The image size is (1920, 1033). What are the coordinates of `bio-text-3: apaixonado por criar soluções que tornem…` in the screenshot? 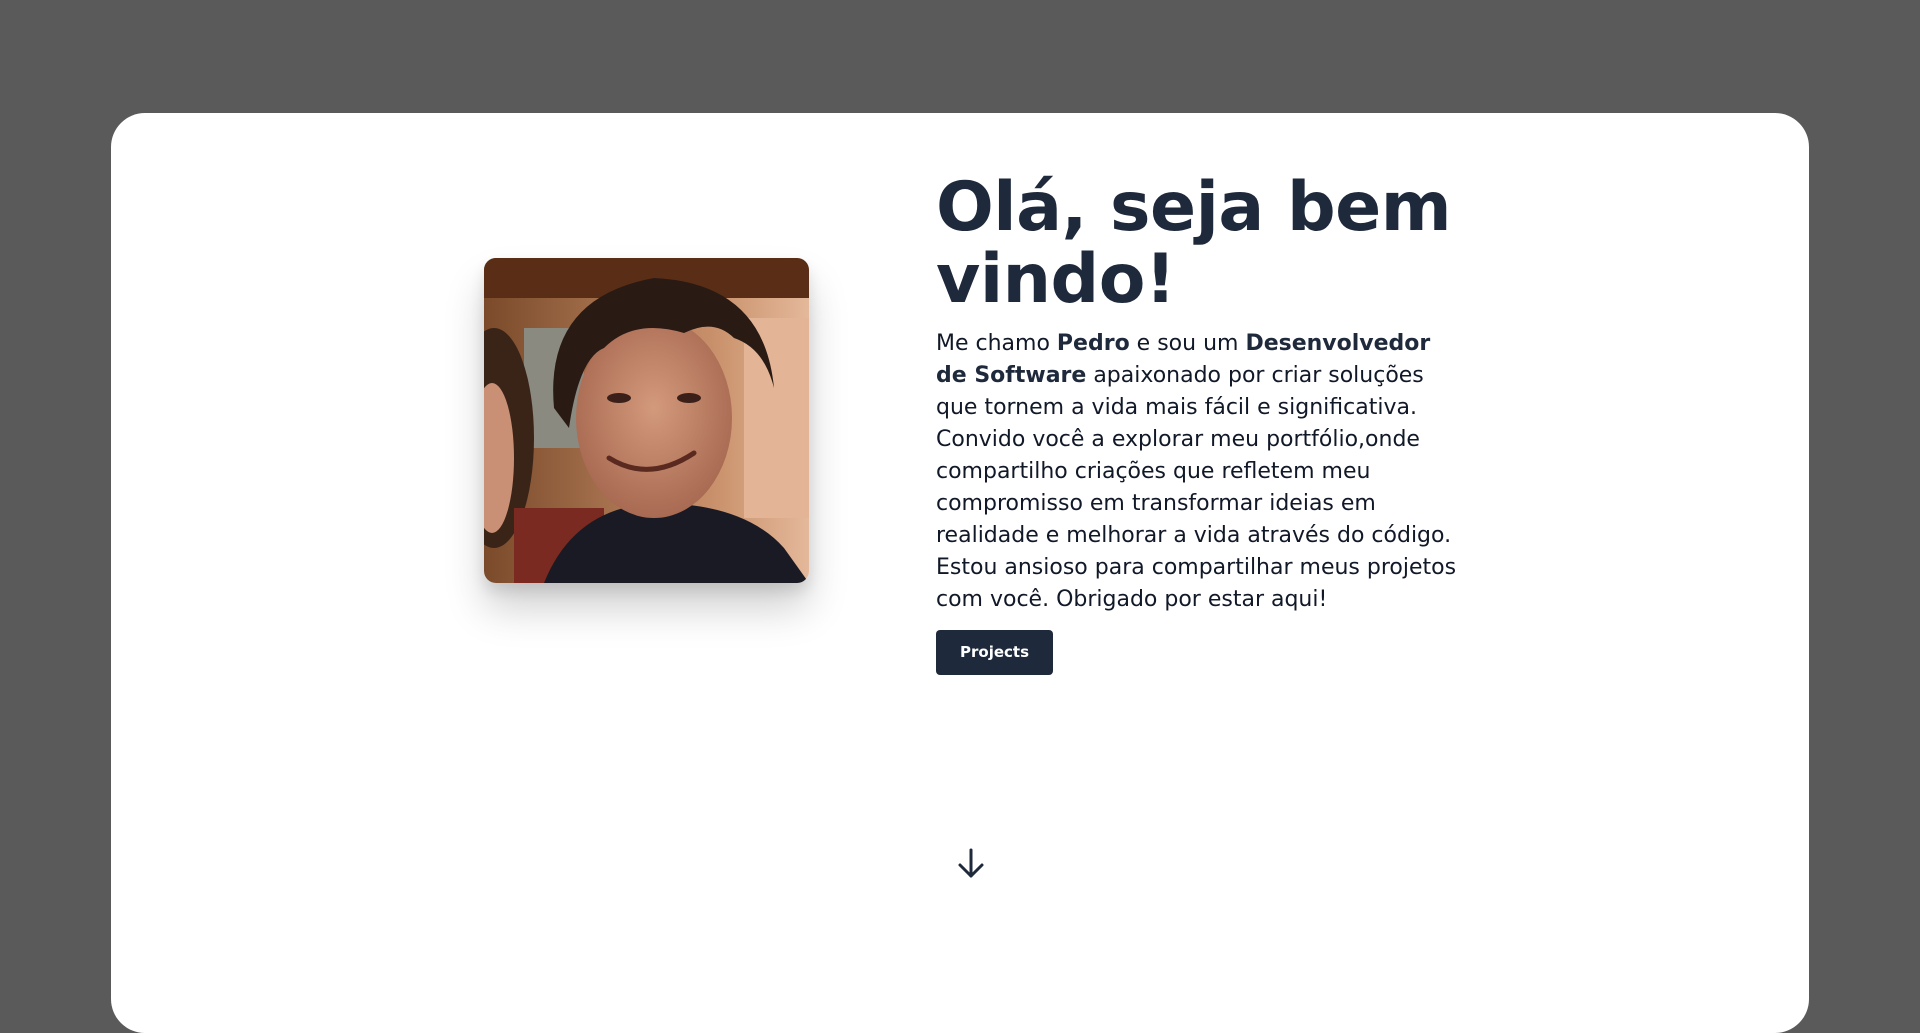 It's located at (1196, 487).